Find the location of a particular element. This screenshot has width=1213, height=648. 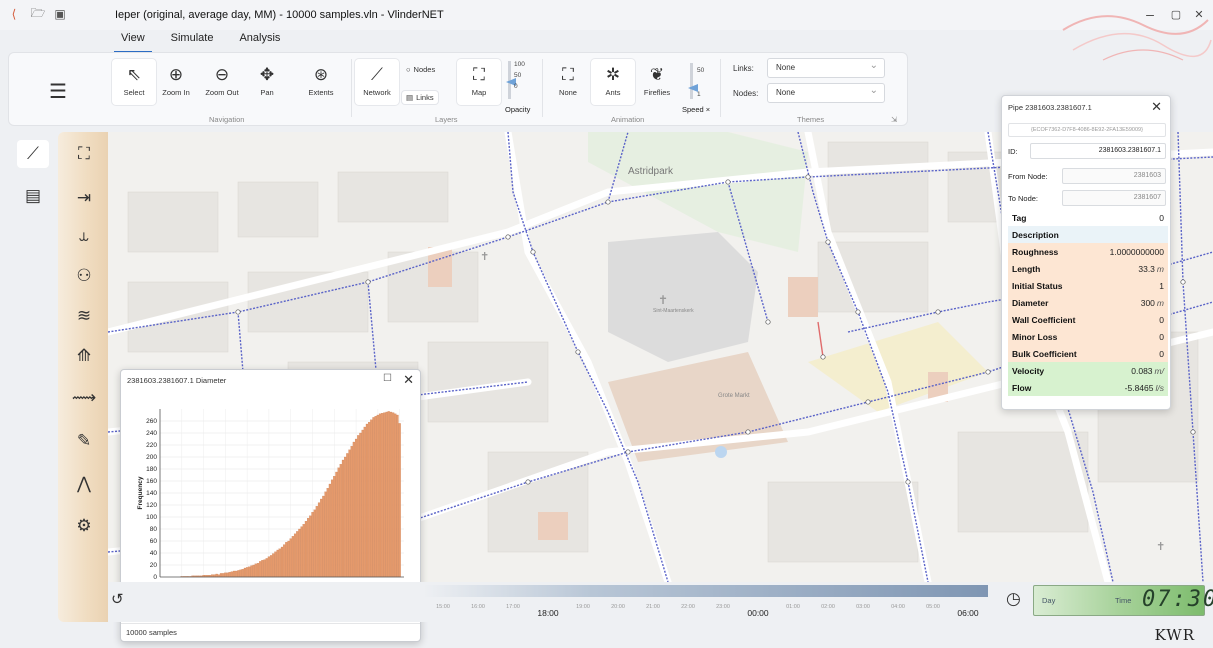

guid-field: {ECOF7362-D7F8-4086-8E92-2FA13E59009} is located at coordinates (1087, 130).